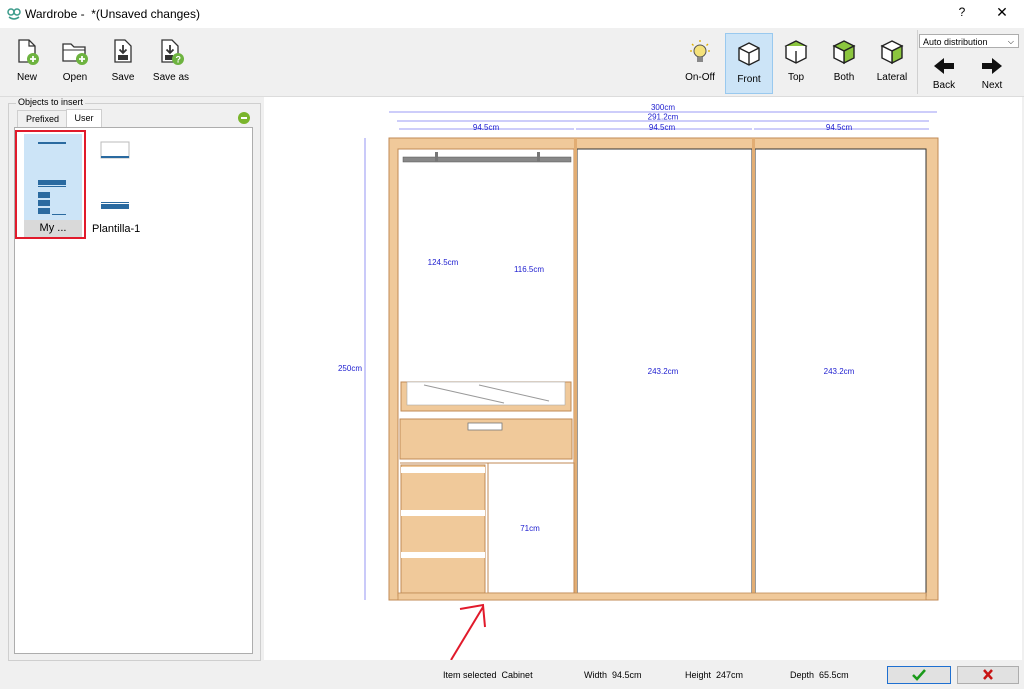 The height and width of the screenshot is (689, 1024). What do you see at coordinates (350, 368) in the screenshot?
I see `dim-height: 250cm` at bounding box center [350, 368].